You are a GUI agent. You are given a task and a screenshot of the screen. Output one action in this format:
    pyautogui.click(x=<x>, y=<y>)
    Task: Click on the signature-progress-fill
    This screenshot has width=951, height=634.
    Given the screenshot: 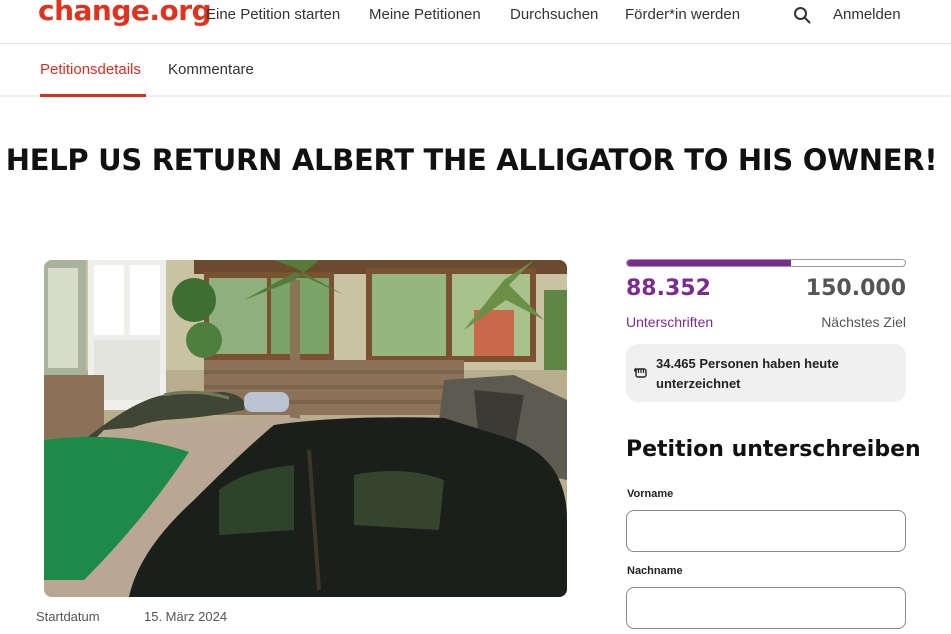 What is the action you would take?
    pyautogui.click(x=709, y=263)
    